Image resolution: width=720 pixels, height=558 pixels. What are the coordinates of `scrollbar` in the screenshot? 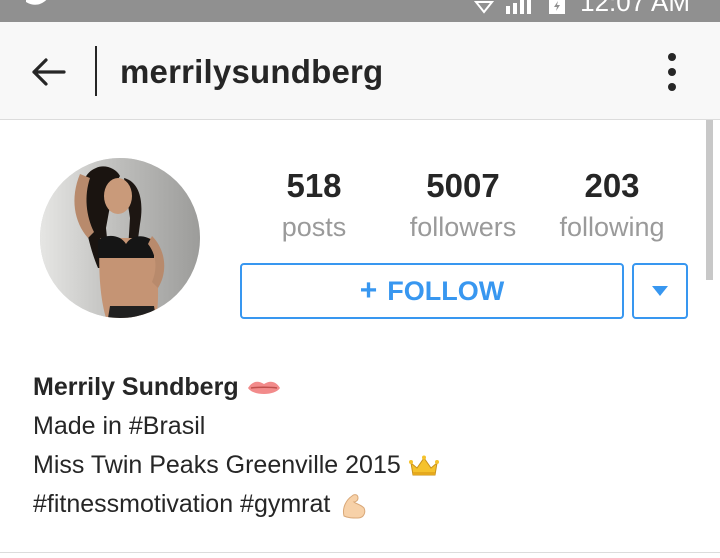 It's located at (709, 200).